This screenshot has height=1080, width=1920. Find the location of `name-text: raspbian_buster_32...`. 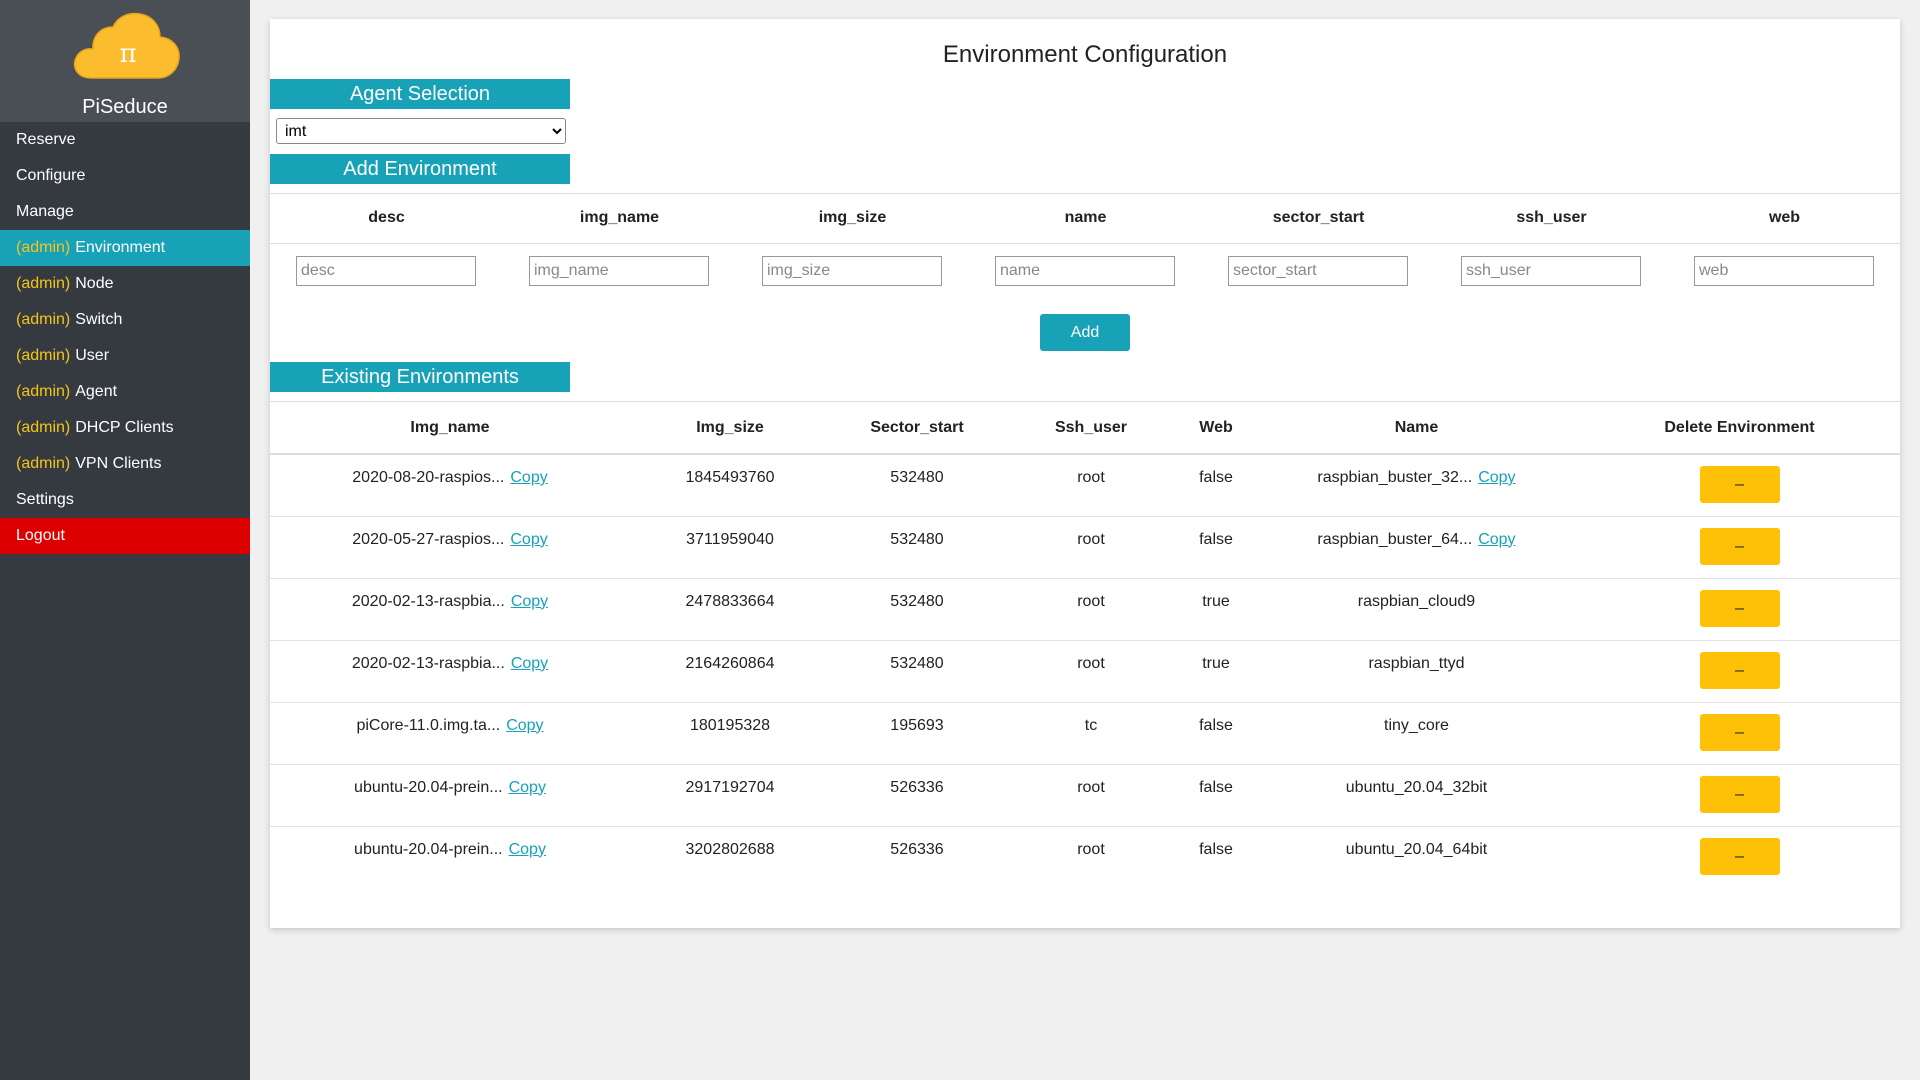

name-text: raspbian_buster_32... is located at coordinates (1395, 477).